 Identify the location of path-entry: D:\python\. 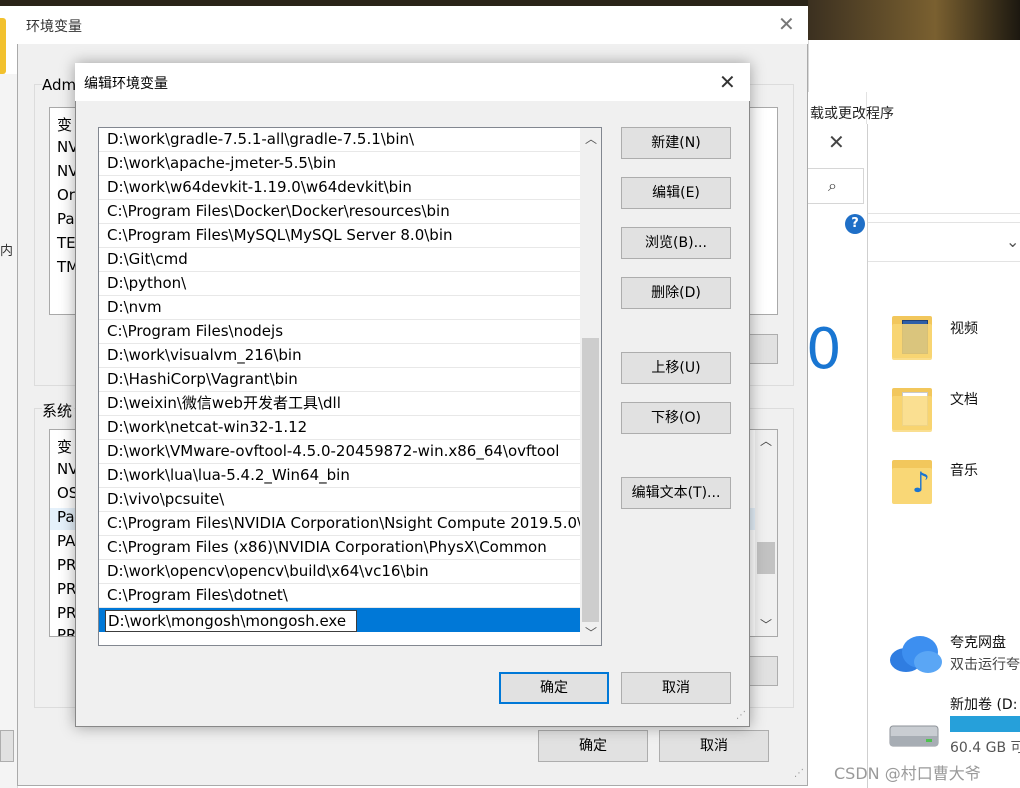
(339, 284).